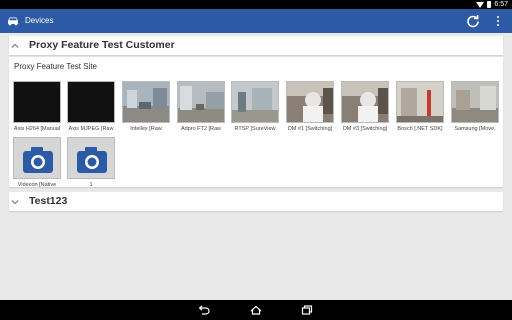 The image size is (512, 320). What do you see at coordinates (15, 202) in the screenshot?
I see `chevron-down-icon` at bounding box center [15, 202].